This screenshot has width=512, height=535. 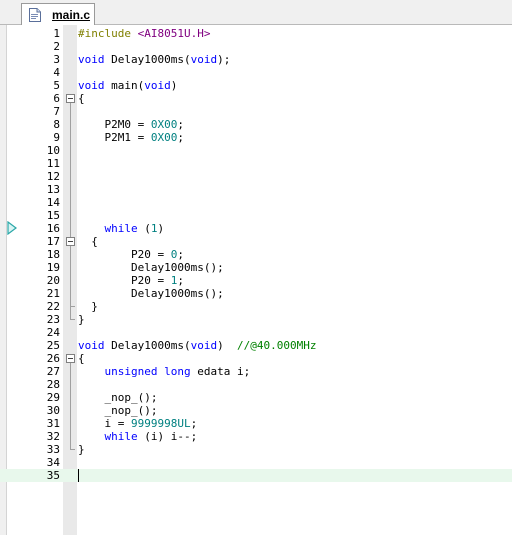 I want to click on tab-main-c: main.c, so click(x=58, y=14).